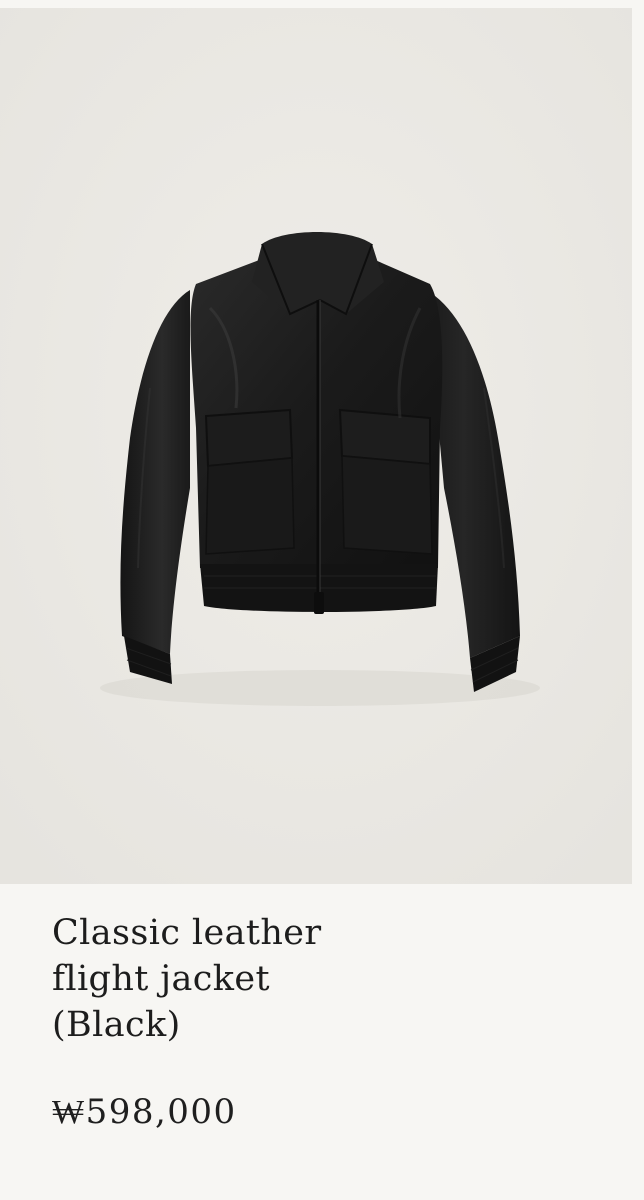 The height and width of the screenshot is (1200, 644). What do you see at coordinates (161, 979) in the screenshot?
I see `product-title-line-2: flight jacket` at bounding box center [161, 979].